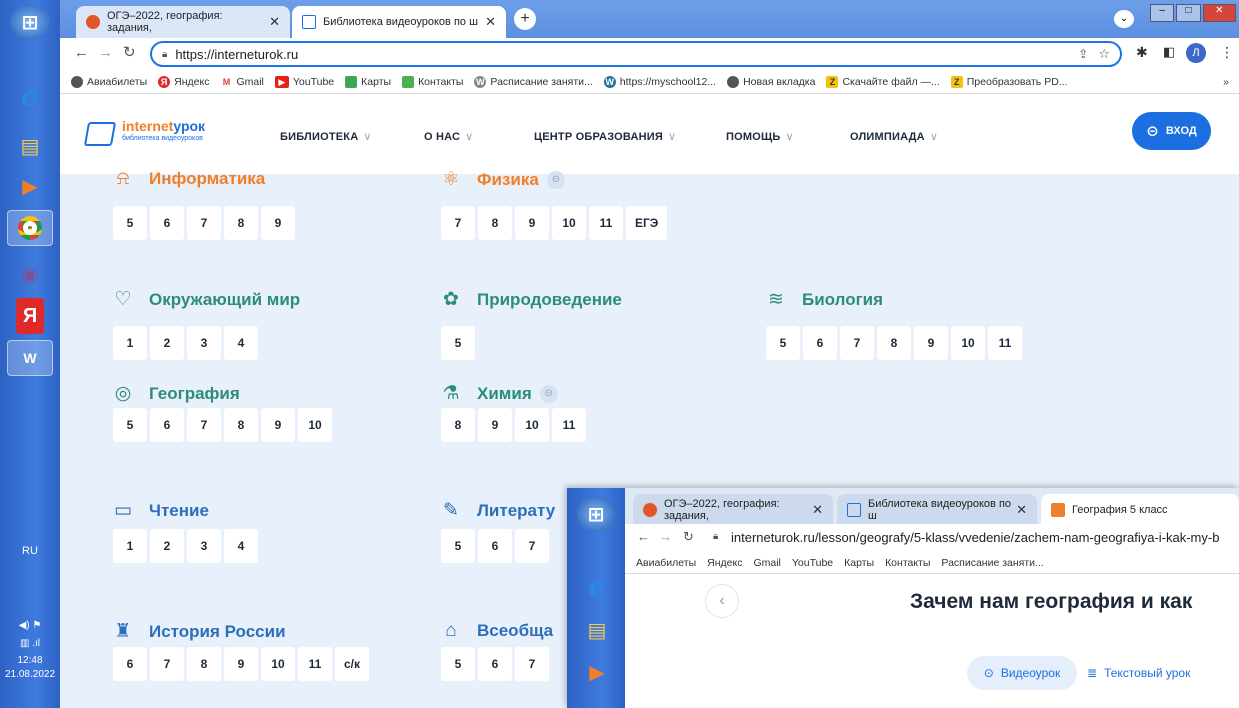 Image resolution: width=1239 pixels, height=708 pixels. What do you see at coordinates (498, 510) in the screenshot?
I see `subject-heading: ✎ Литерату` at bounding box center [498, 510].